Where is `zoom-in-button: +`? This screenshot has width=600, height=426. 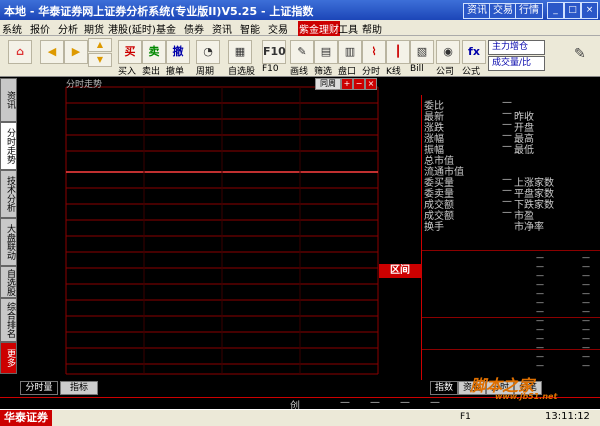
zoom-in-button: + is located at coordinates (347, 84).